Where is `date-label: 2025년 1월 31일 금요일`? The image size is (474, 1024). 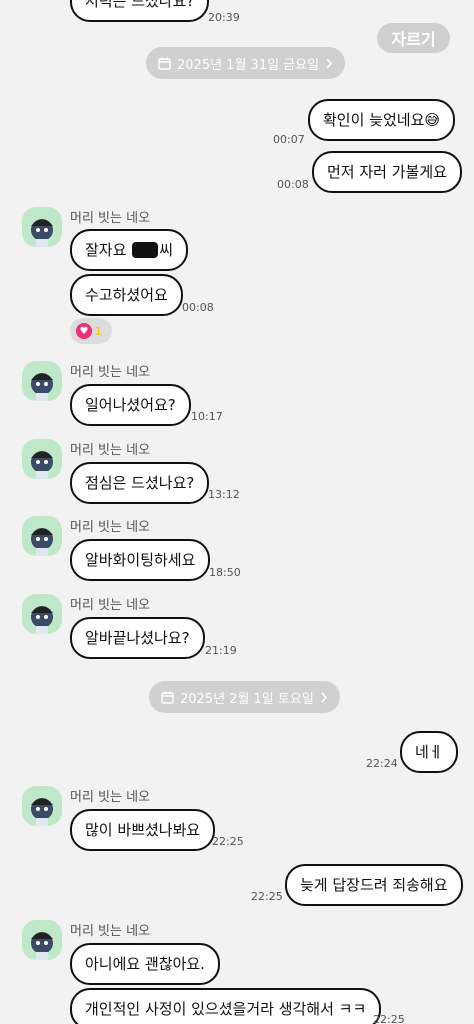 date-label: 2025년 1월 31일 금요일 is located at coordinates (248, 65).